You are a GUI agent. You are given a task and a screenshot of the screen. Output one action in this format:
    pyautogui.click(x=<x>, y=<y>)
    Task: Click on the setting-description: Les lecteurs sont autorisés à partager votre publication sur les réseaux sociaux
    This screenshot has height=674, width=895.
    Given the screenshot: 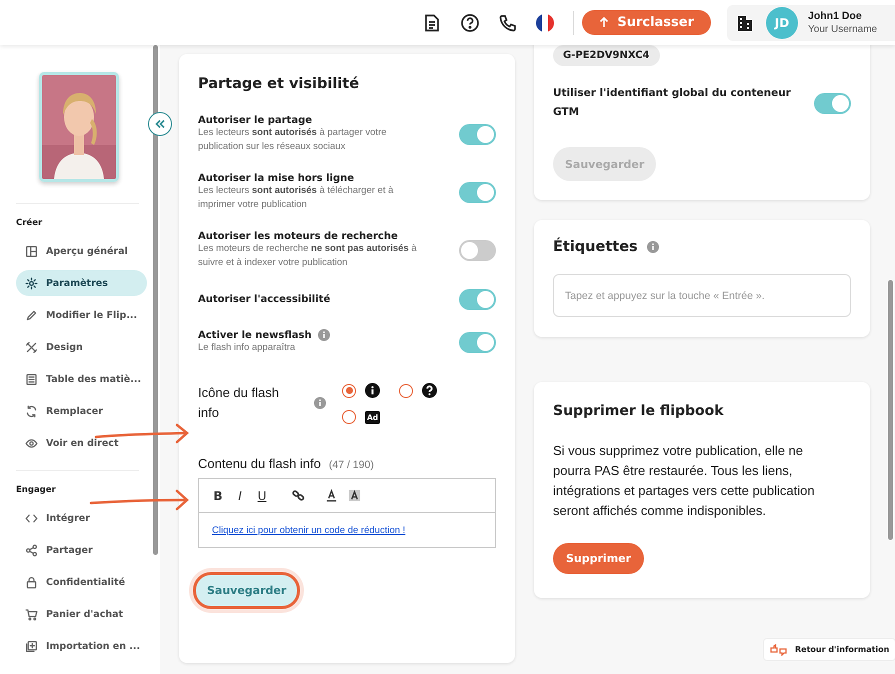 What is the action you would take?
    pyautogui.click(x=293, y=140)
    